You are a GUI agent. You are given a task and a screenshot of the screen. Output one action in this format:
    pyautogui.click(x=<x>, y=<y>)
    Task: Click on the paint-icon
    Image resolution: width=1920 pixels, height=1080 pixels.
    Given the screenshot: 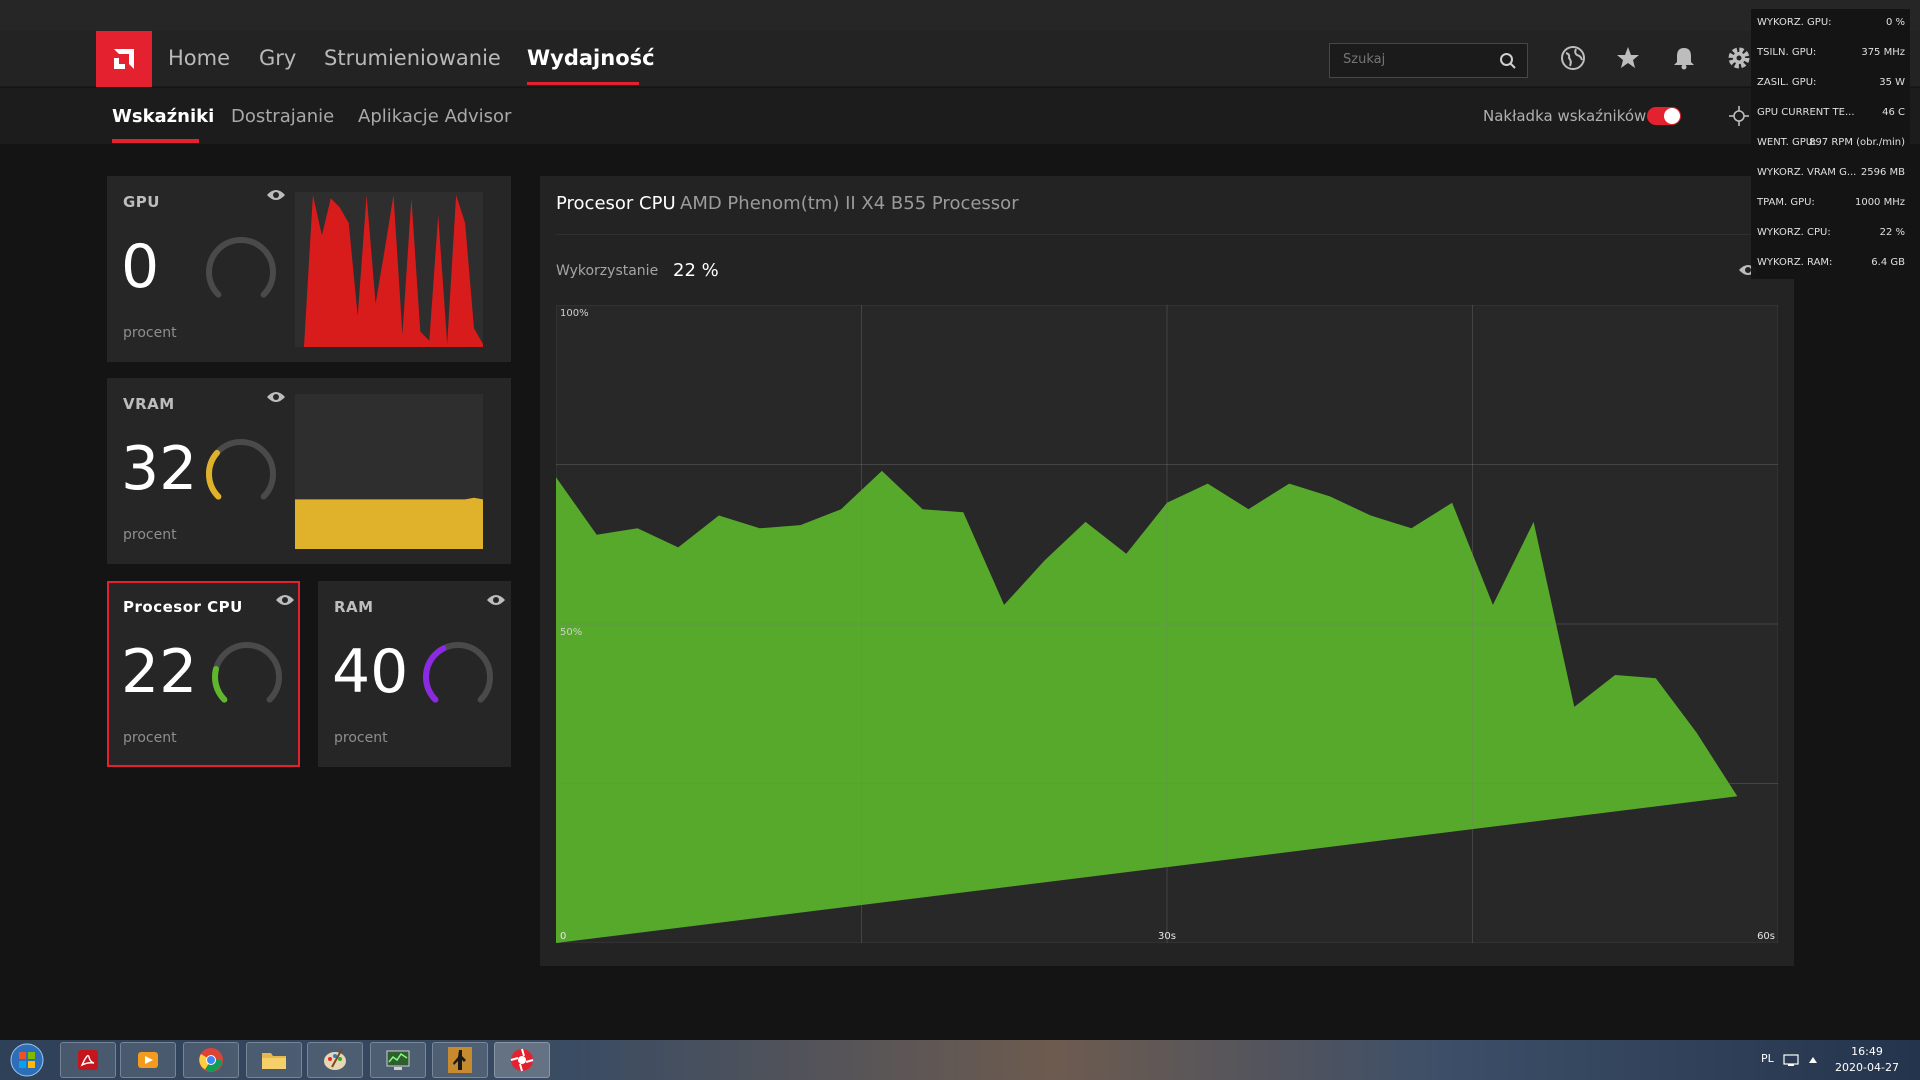 What is the action you would take?
    pyautogui.click(x=335, y=1059)
    